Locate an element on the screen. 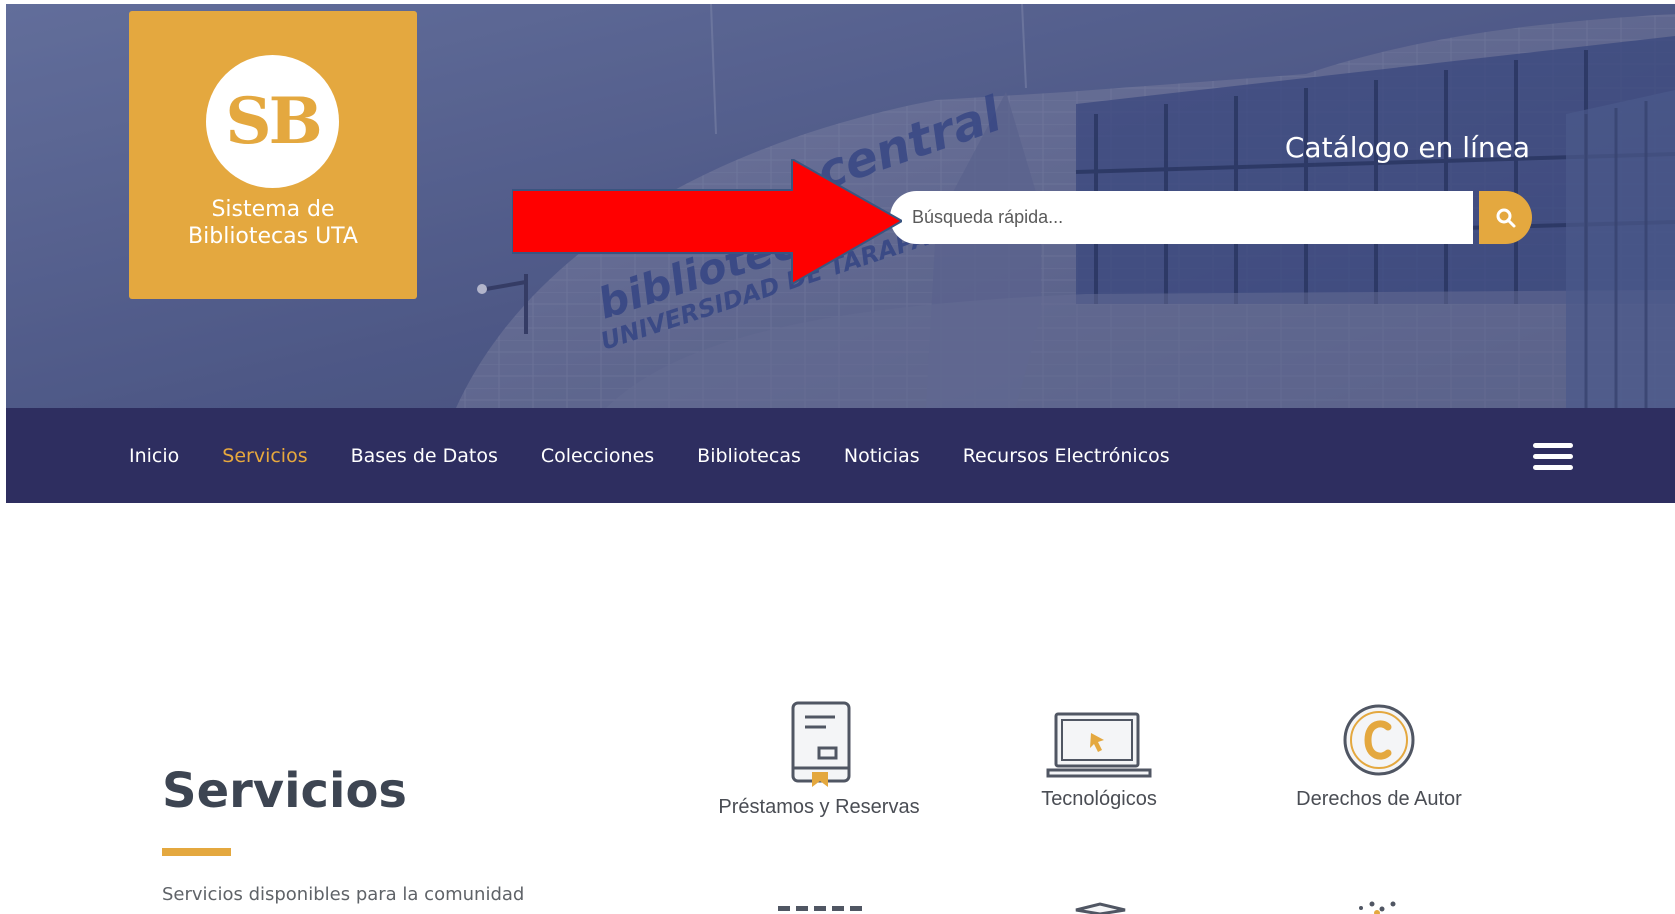 The width and height of the screenshot is (1675, 914). logo-caption: Sistema de Bibliotecas UTA is located at coordinates (273, 223).